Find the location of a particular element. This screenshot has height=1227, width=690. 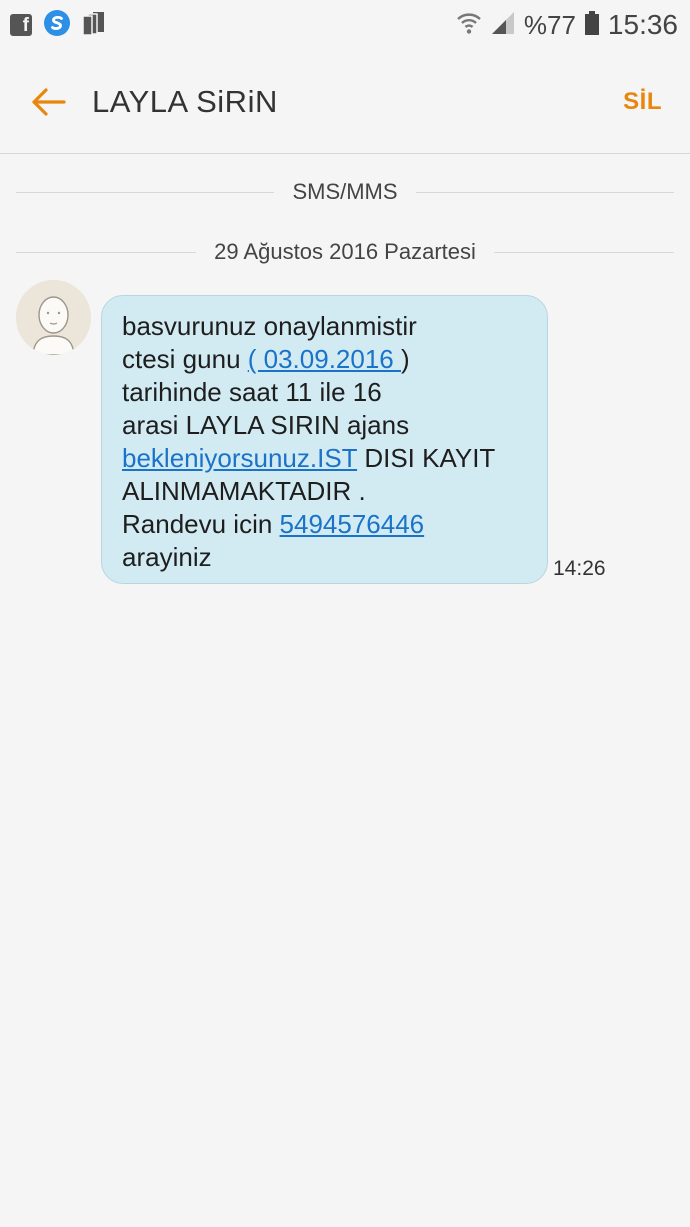

wifi-icon is located at coordinates (469, 25).